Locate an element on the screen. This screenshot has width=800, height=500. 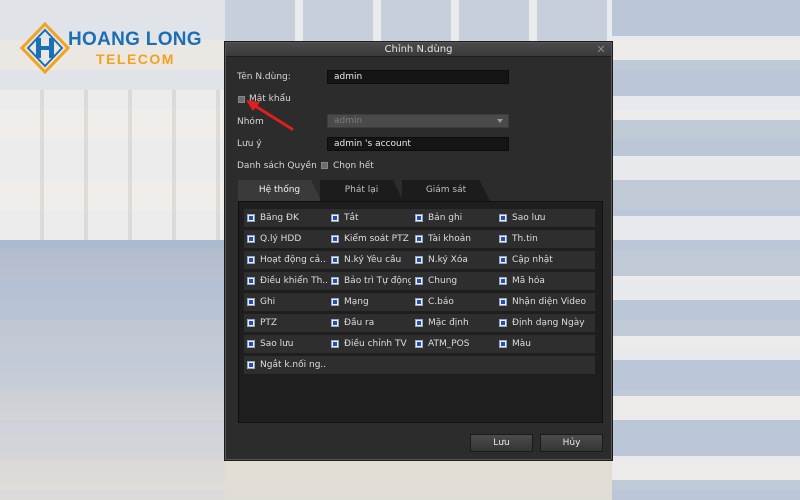
permission-item: Tắt is located at coordinates (371, 218).